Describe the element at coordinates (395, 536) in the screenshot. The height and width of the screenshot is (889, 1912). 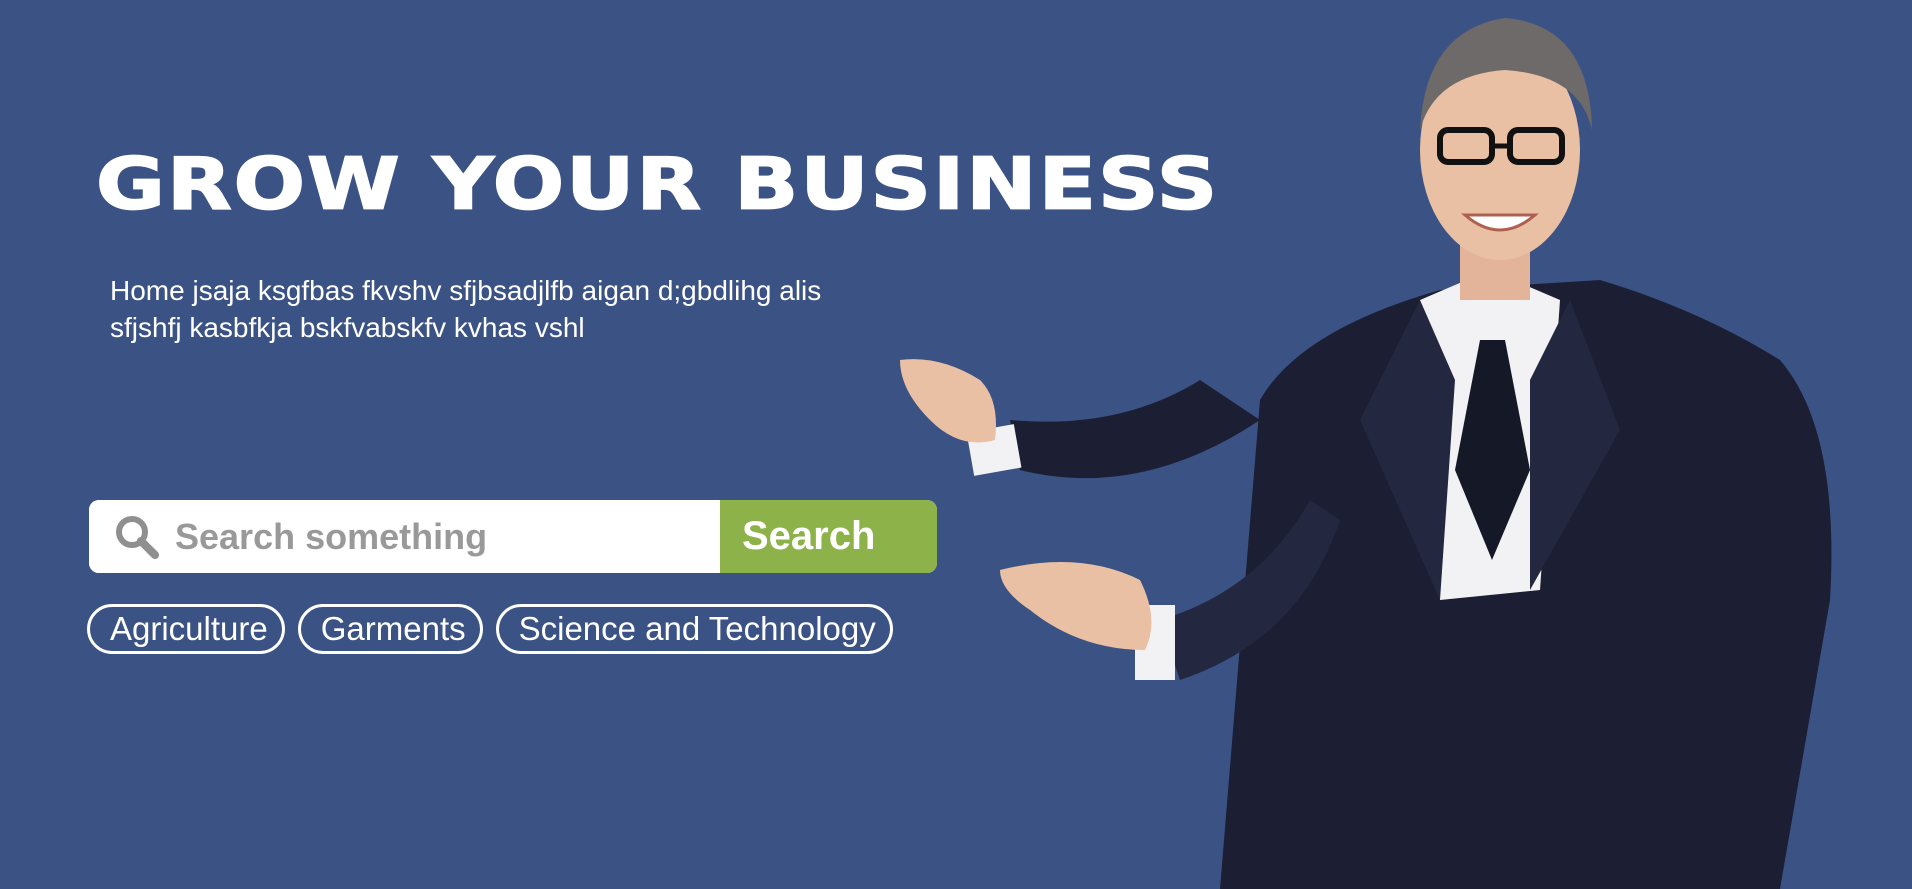
I see `search-input` at that location.